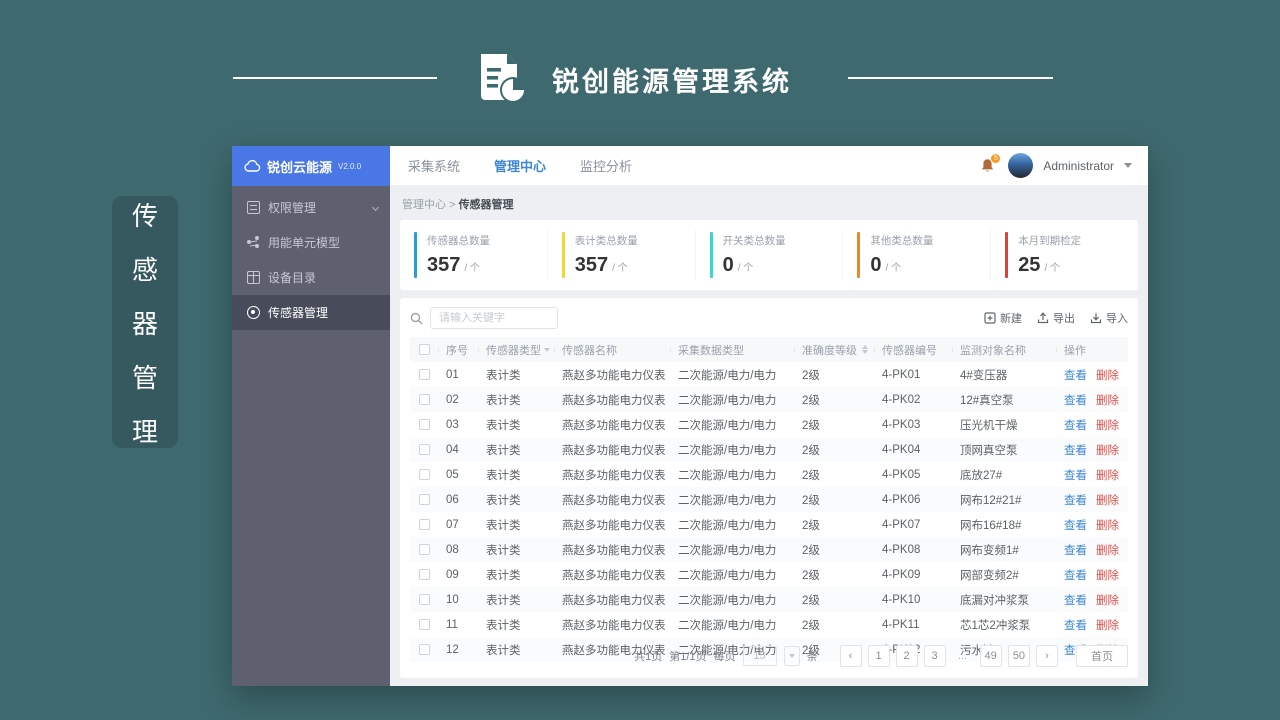 The width and height of the screenshot is (1280, 720). Describe the element at coordinates (591, 265) in the screenshot. I see `stat-value: 357` at that location.